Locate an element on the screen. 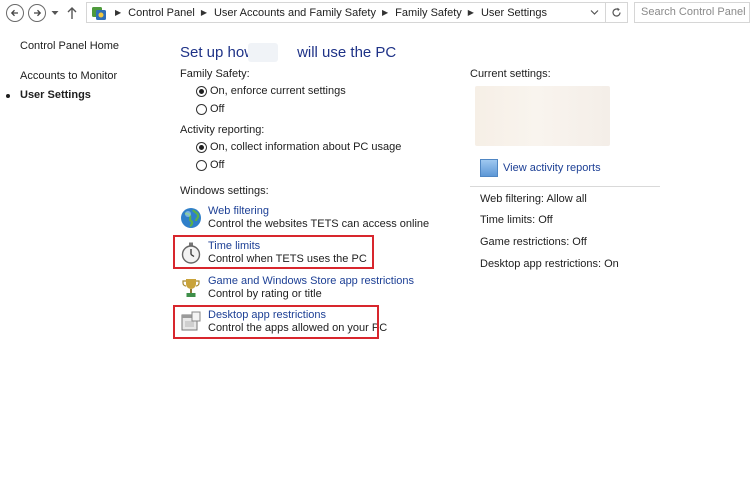 This screenshot has height=478, width=750. family-safety-off-option: Off is located at coordinates (210, 109).